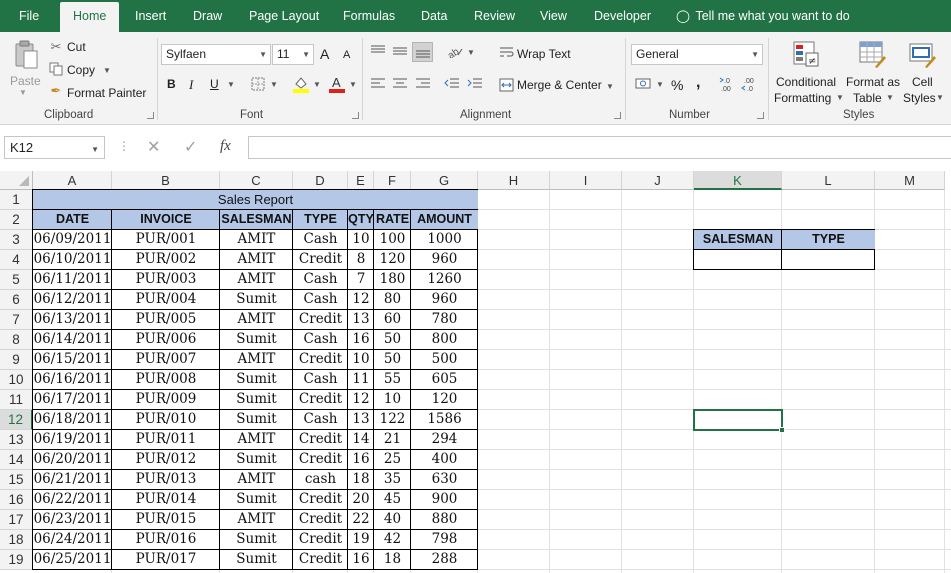  Describe the element at coordinates (737, 259) in the screenshot. I see `criteria-value-salesman` at that location.